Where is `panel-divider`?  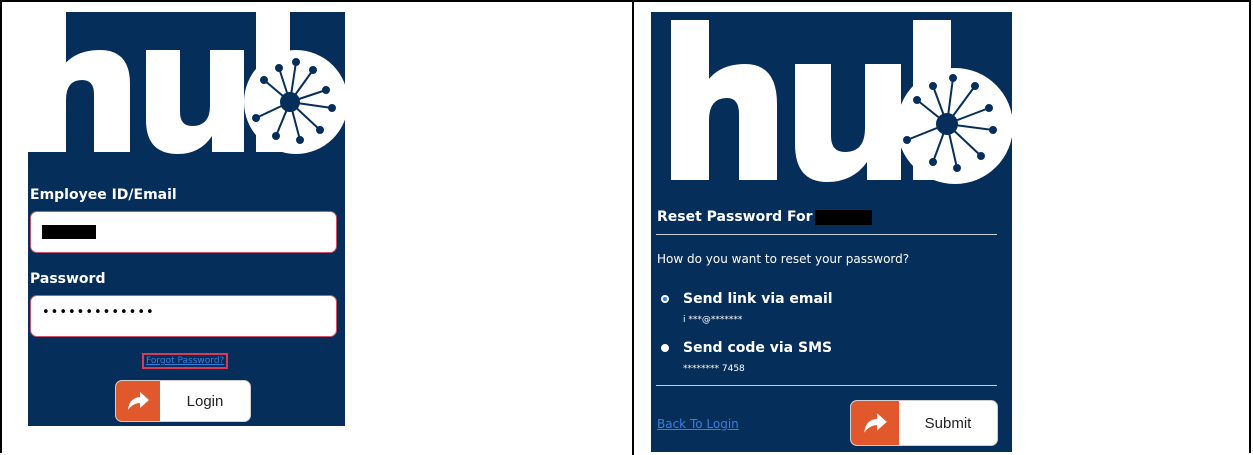 panel-divider is located at coordinates (633, 227).